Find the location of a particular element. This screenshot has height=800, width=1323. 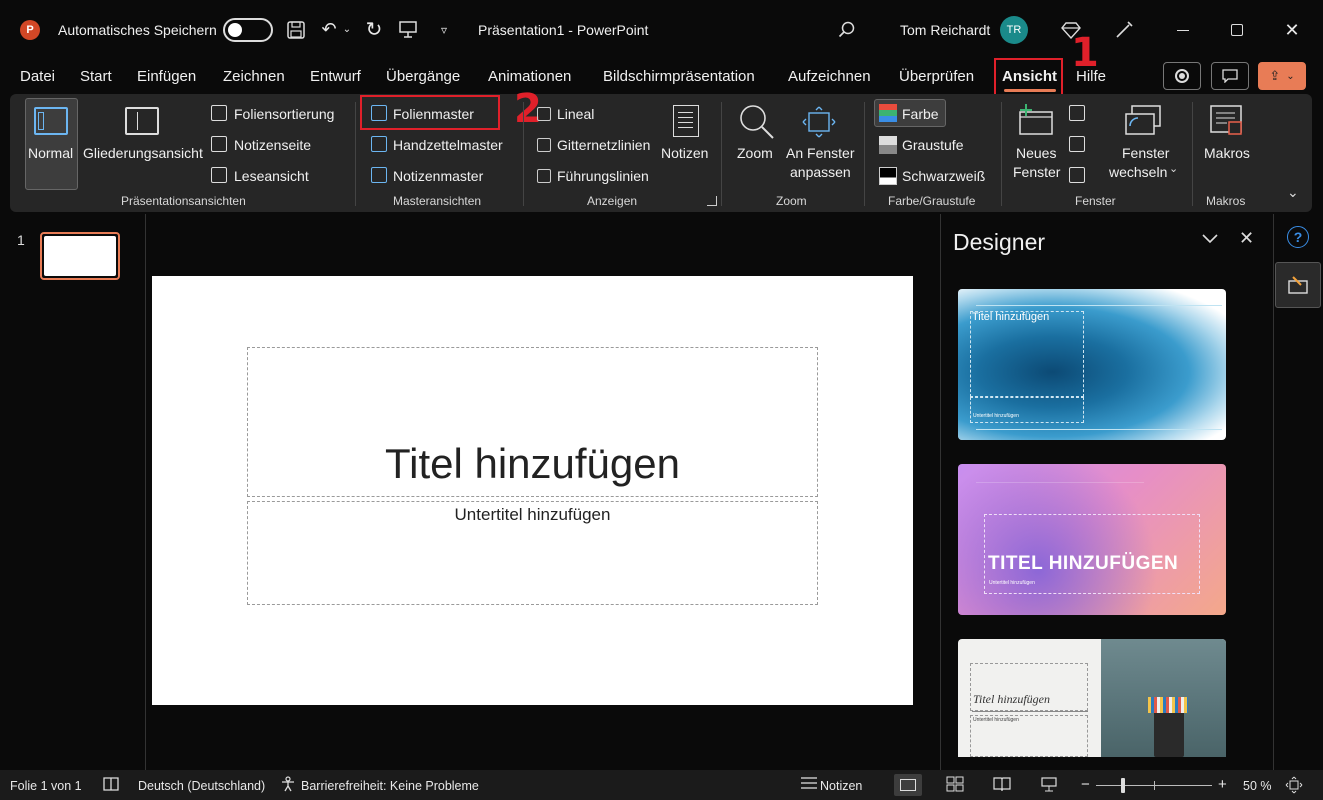

zoom-out-button: − is located at coordinates (1085, 784).